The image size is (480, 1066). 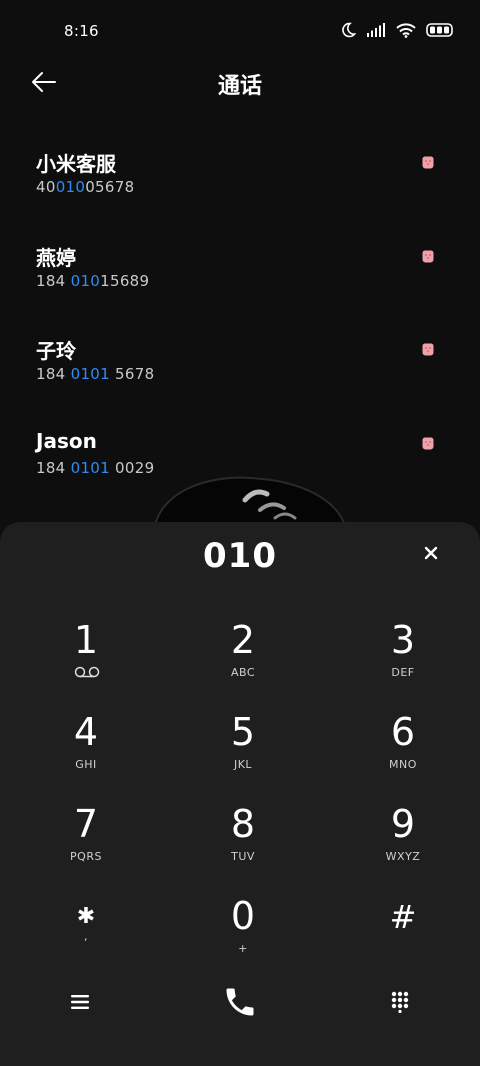 I want to click on contact-row: 子玲 184 0101 5678, so click(x=240, y=374).